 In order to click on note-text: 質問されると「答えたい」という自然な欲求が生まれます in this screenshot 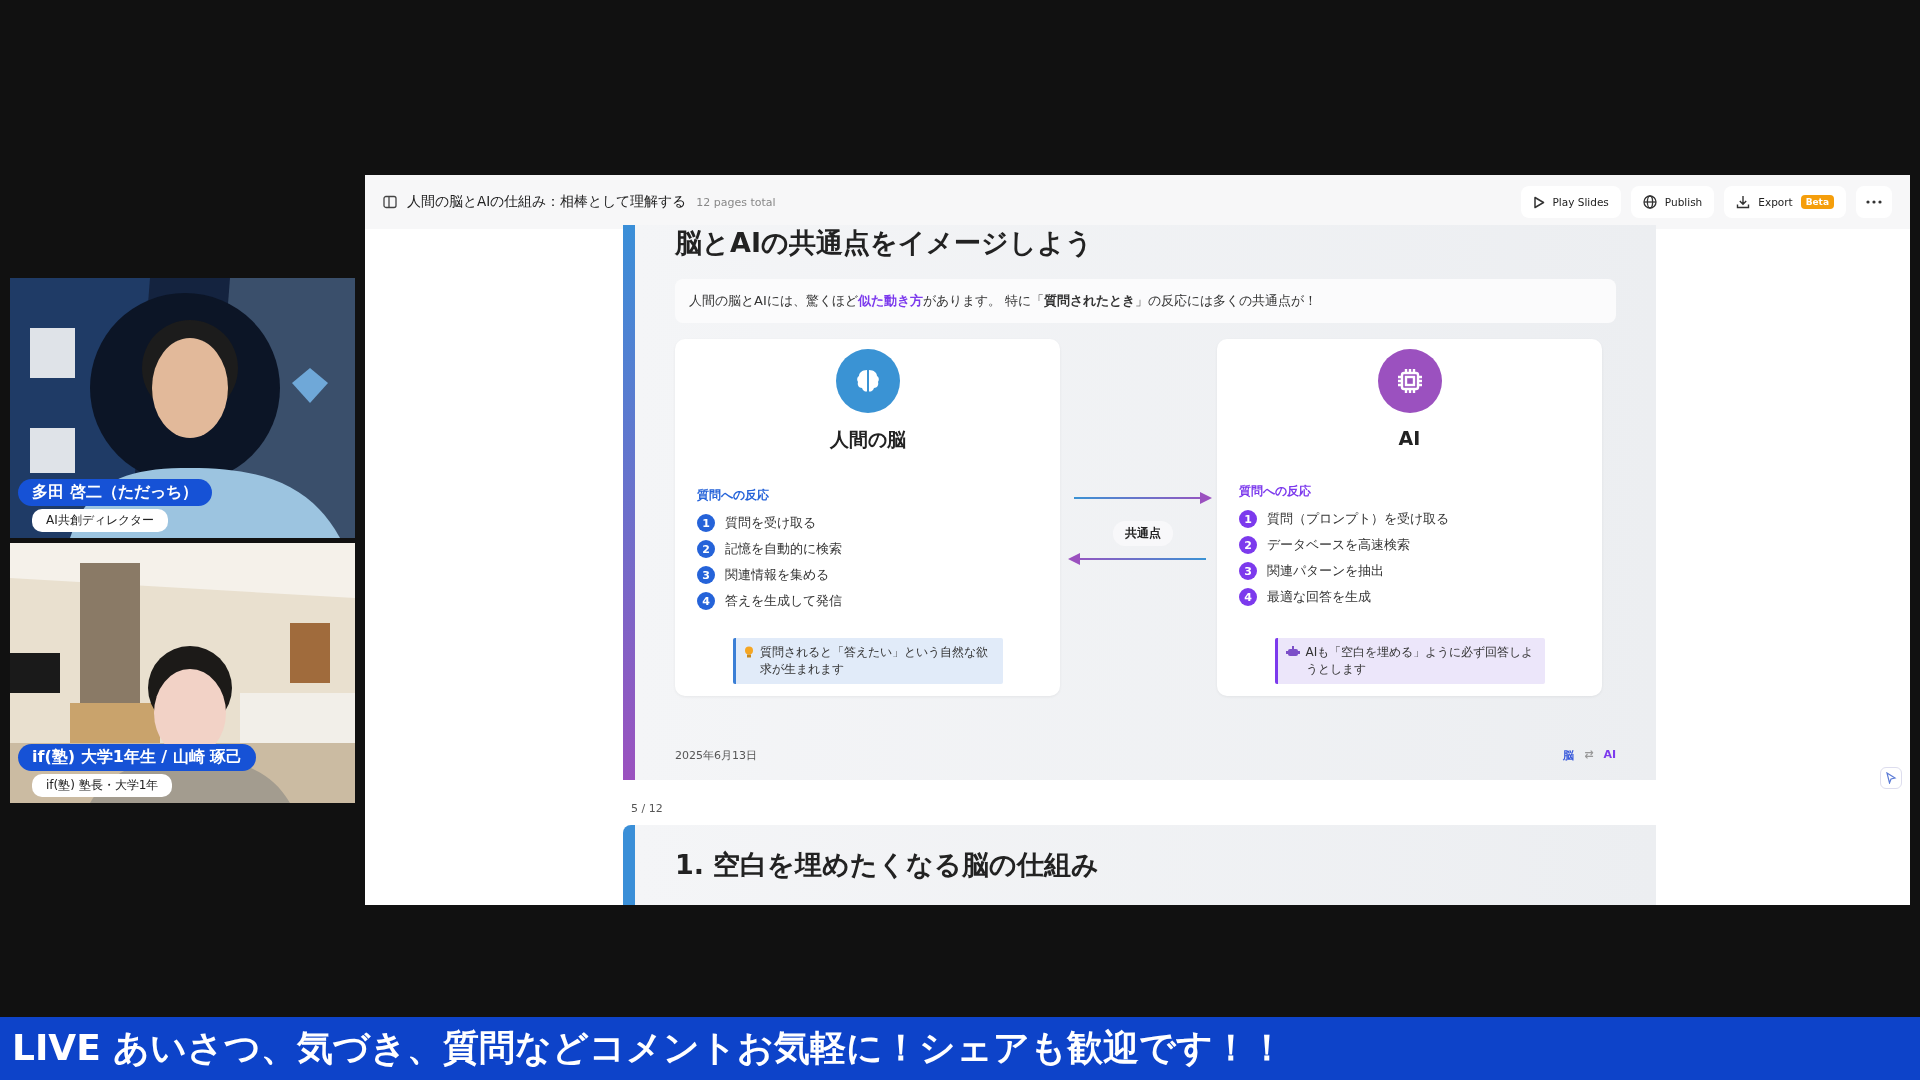, I will do `click(874, 661)`.